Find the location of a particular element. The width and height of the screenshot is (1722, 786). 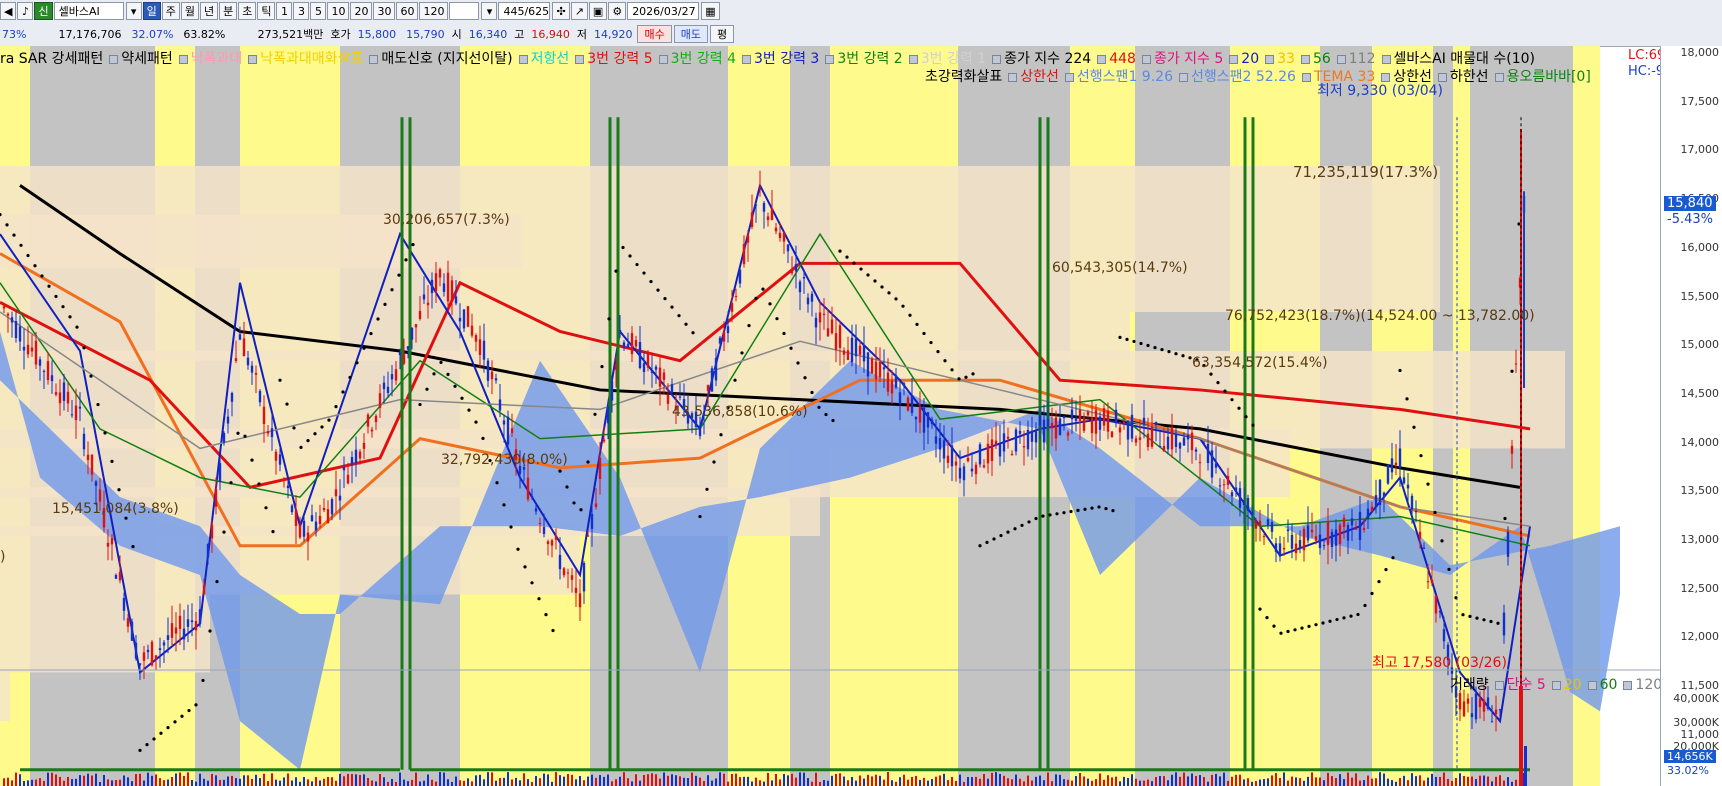

legend-item-13: 종가 지수 5 is located at coordinates (1182, 59).